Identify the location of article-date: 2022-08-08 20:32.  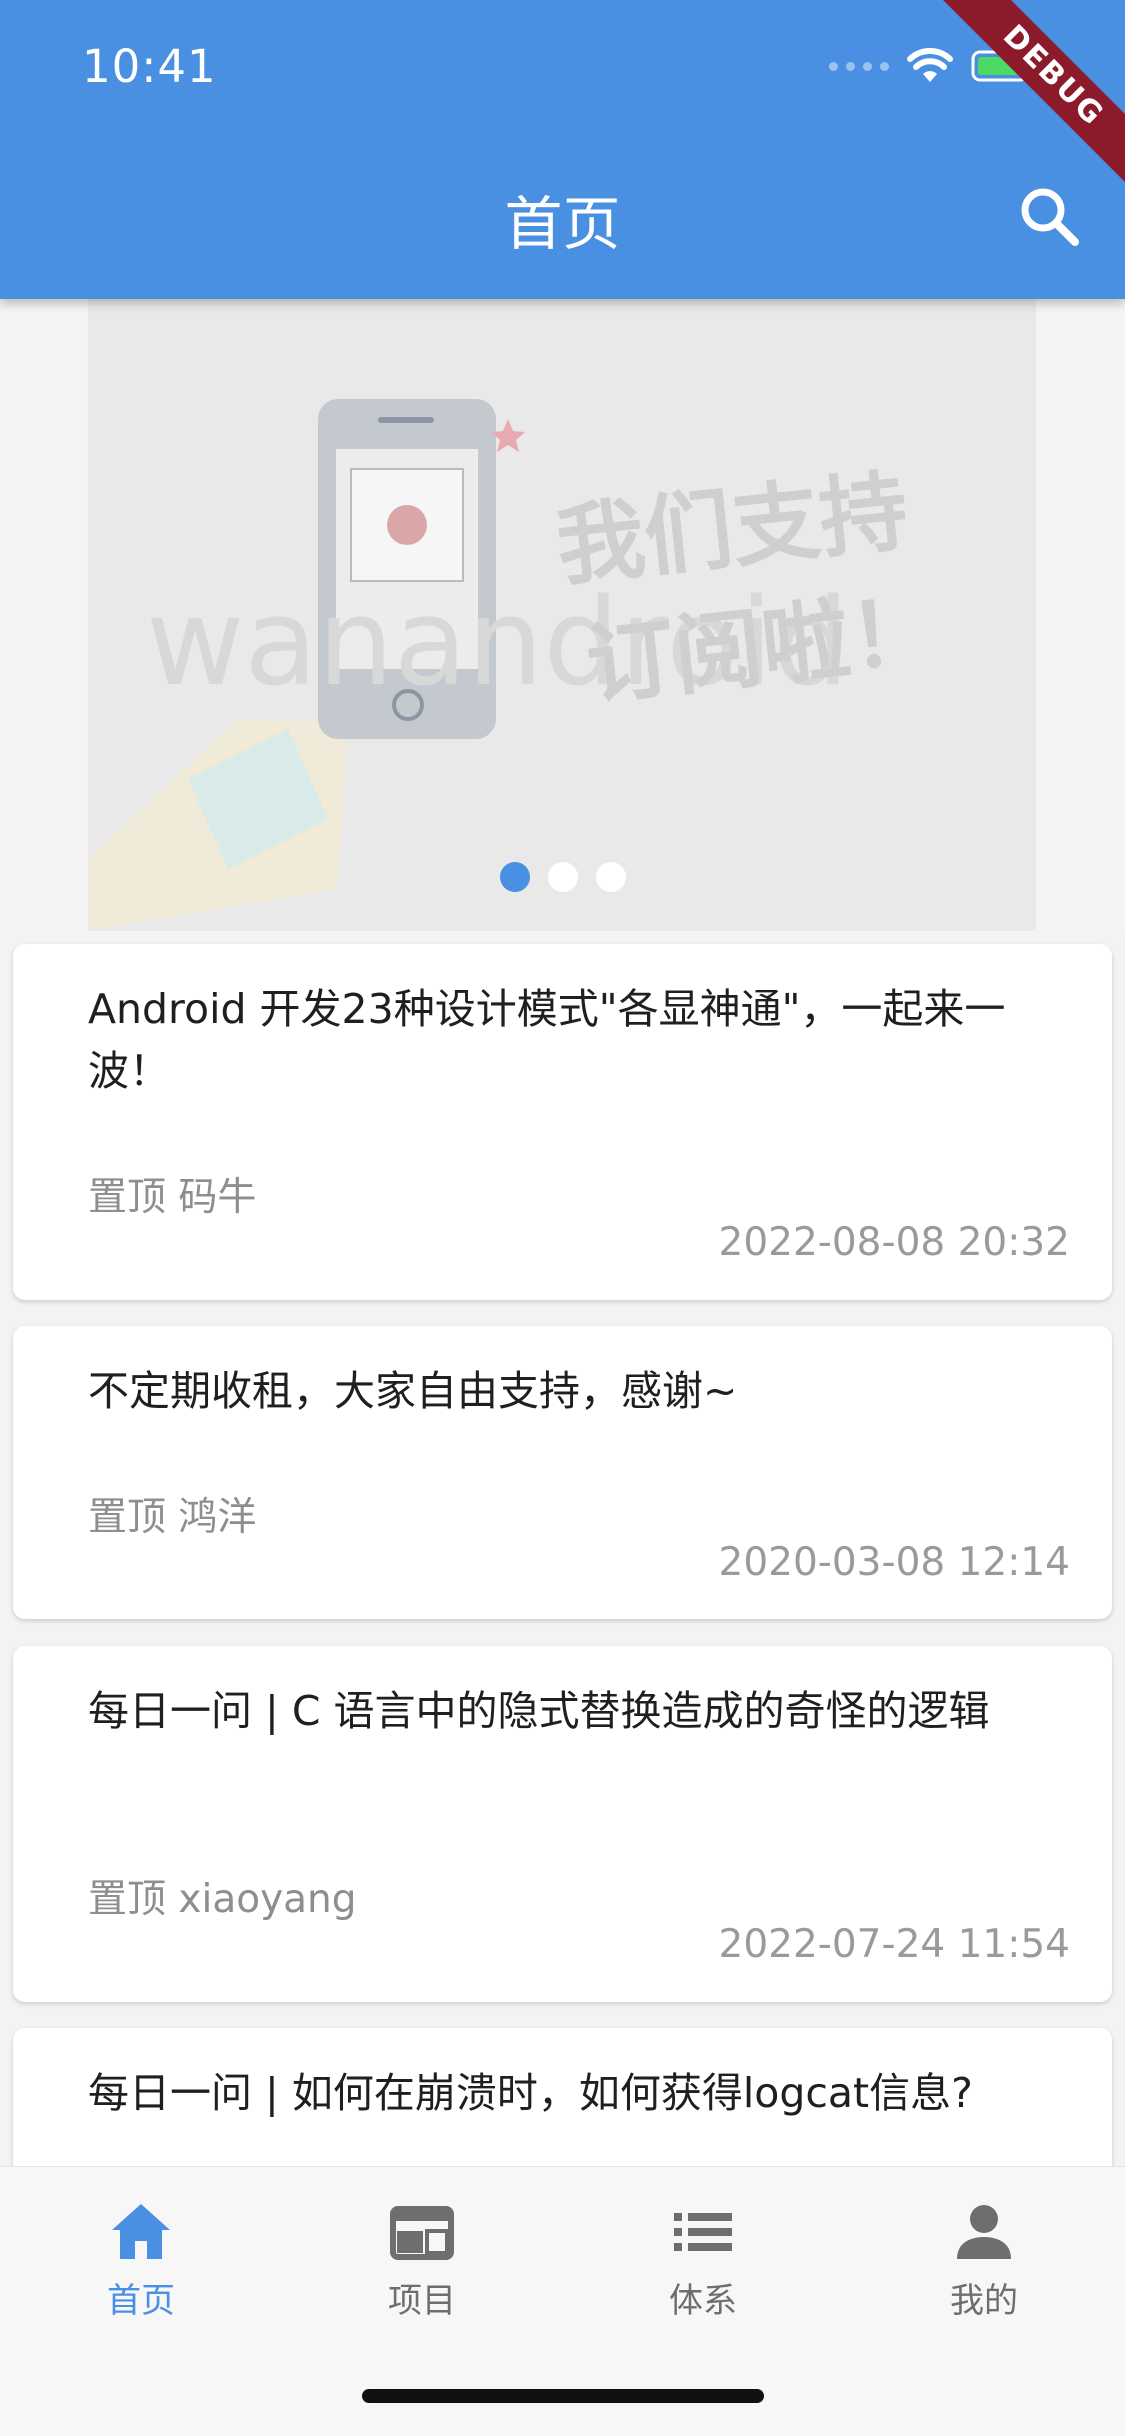
(894, 1242).